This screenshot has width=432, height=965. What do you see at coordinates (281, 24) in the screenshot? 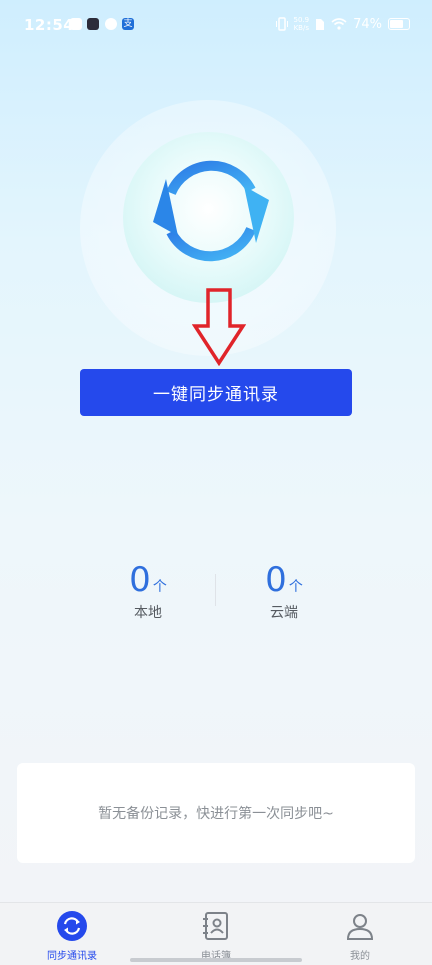
I see `vibrate-icon` at bounding box center [281, 24].